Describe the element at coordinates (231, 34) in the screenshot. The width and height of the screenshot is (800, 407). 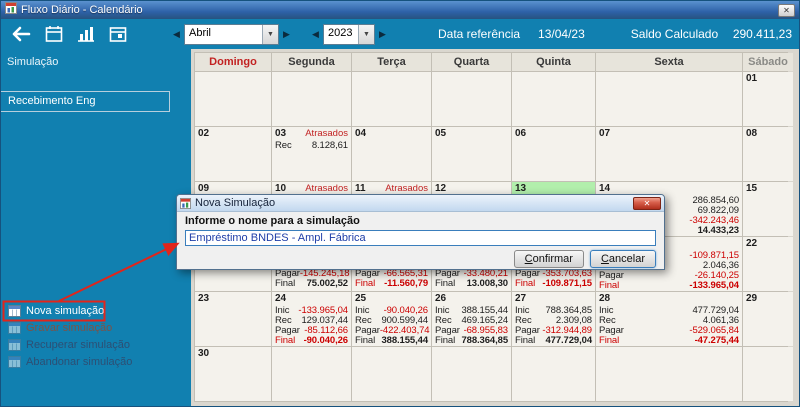
I see `month-select: Abril ▼` at that location.